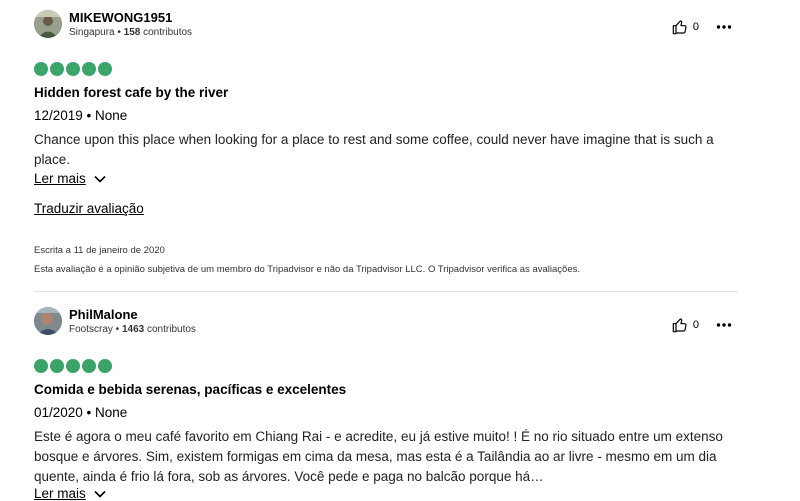 The width and height of the screenshot is (800, 501). Describe the element at coordinates (89, 208) in the screenshot. I see `translate-review-link: Traduzir avaliação` at that location.